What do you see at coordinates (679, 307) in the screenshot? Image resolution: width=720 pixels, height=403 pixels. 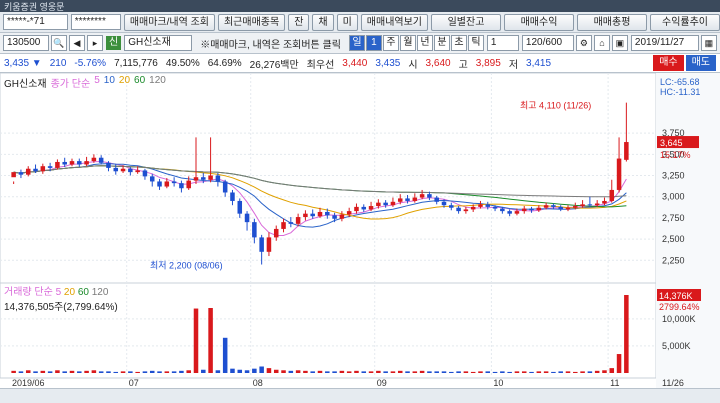 I see `last-volume-pct-label: 2799.64%` at bounding box center [679, 307].